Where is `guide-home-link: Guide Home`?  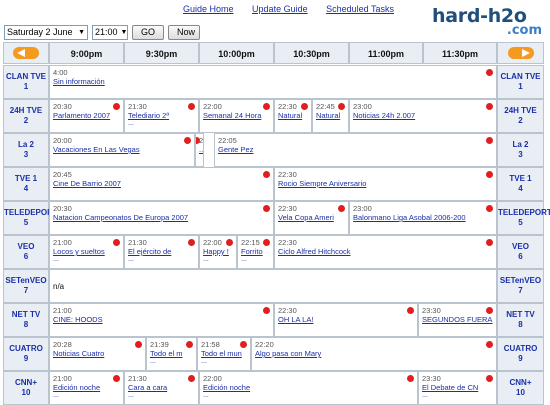
guide-home-link: Guide Home is located at coordinates (208, 9).